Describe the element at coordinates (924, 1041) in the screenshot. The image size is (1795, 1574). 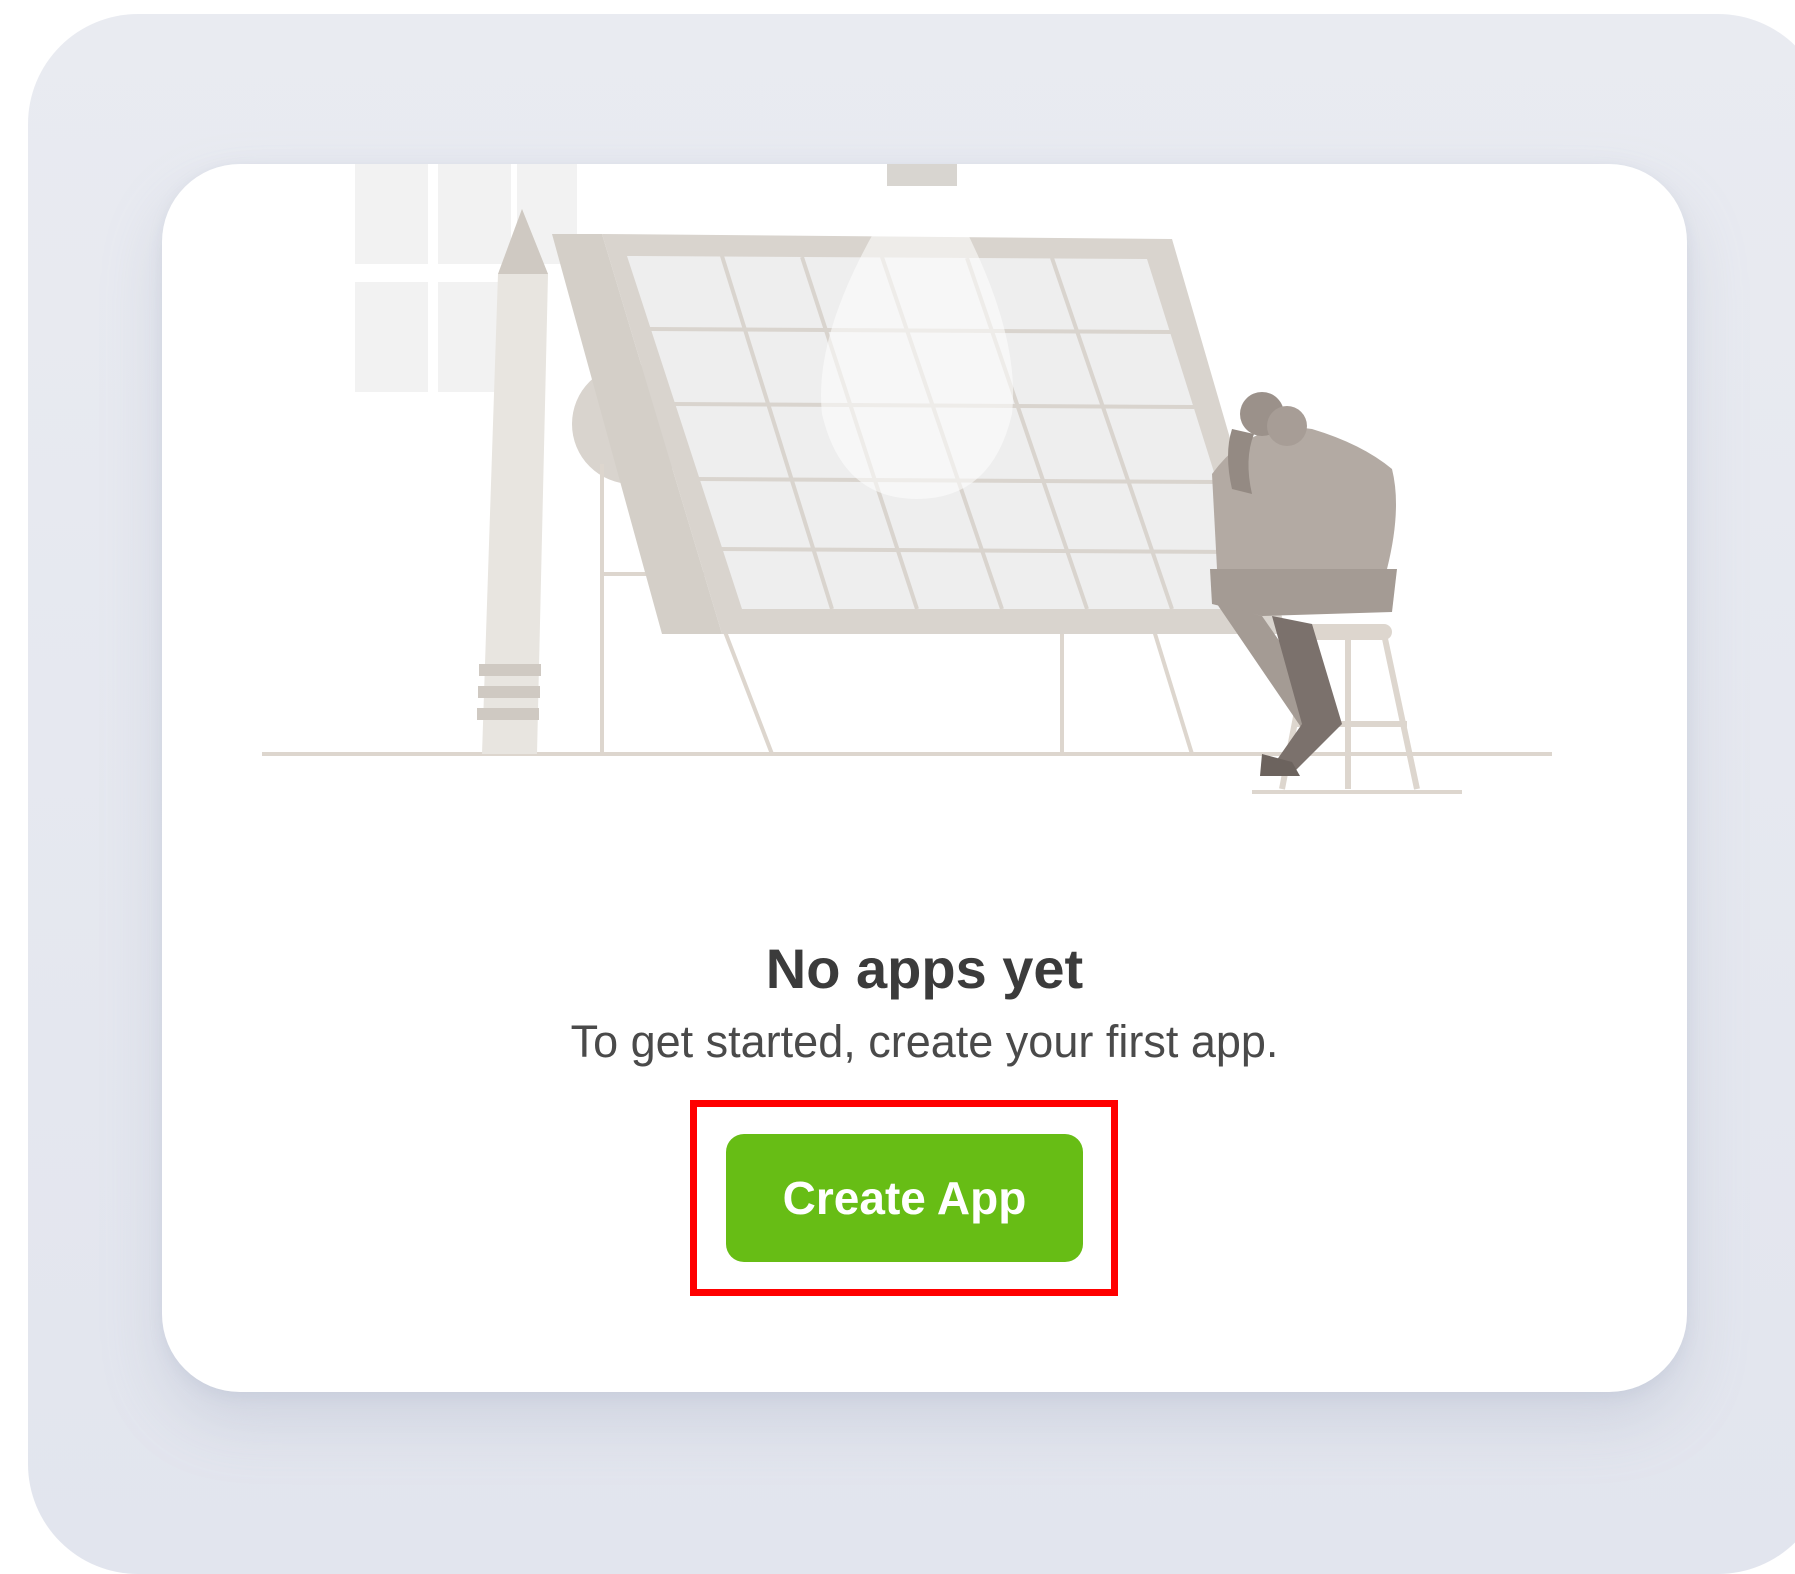
I see `empty-state-subtitle: To get started, create your first app.` at that location.